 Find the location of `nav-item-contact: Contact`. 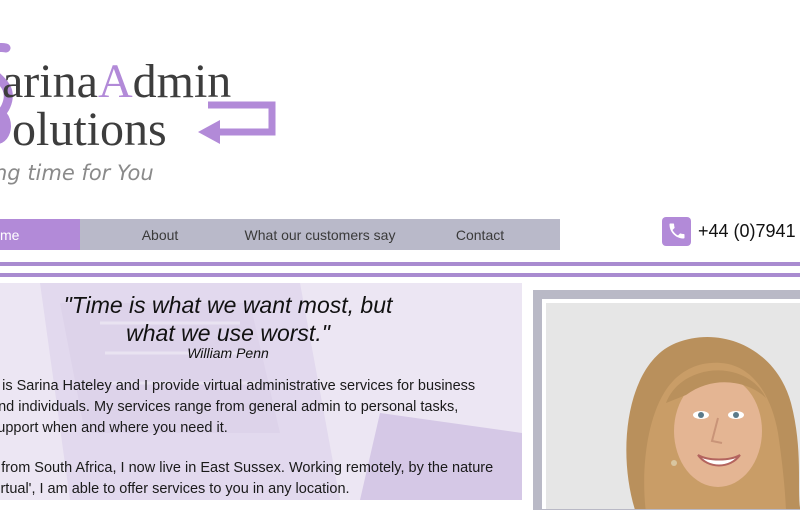

nav-item-contact: Contact is located at coordinates (480, 234).